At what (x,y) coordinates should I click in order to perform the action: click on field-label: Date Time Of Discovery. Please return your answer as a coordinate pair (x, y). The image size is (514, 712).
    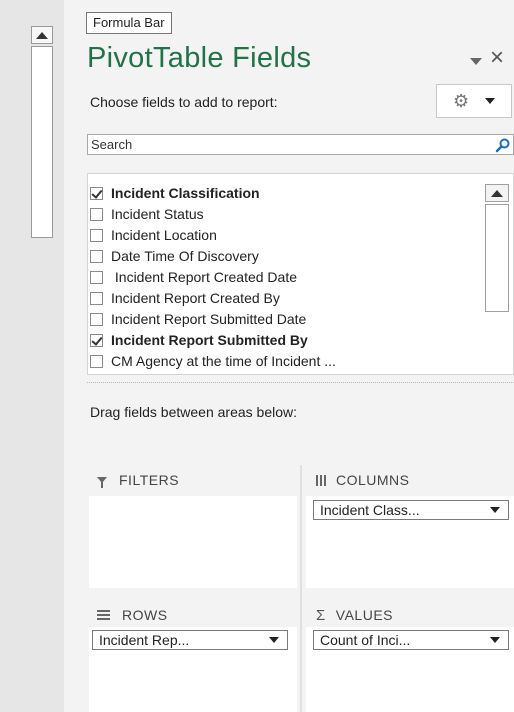
    Looking at the image, I should click on (185, 256).